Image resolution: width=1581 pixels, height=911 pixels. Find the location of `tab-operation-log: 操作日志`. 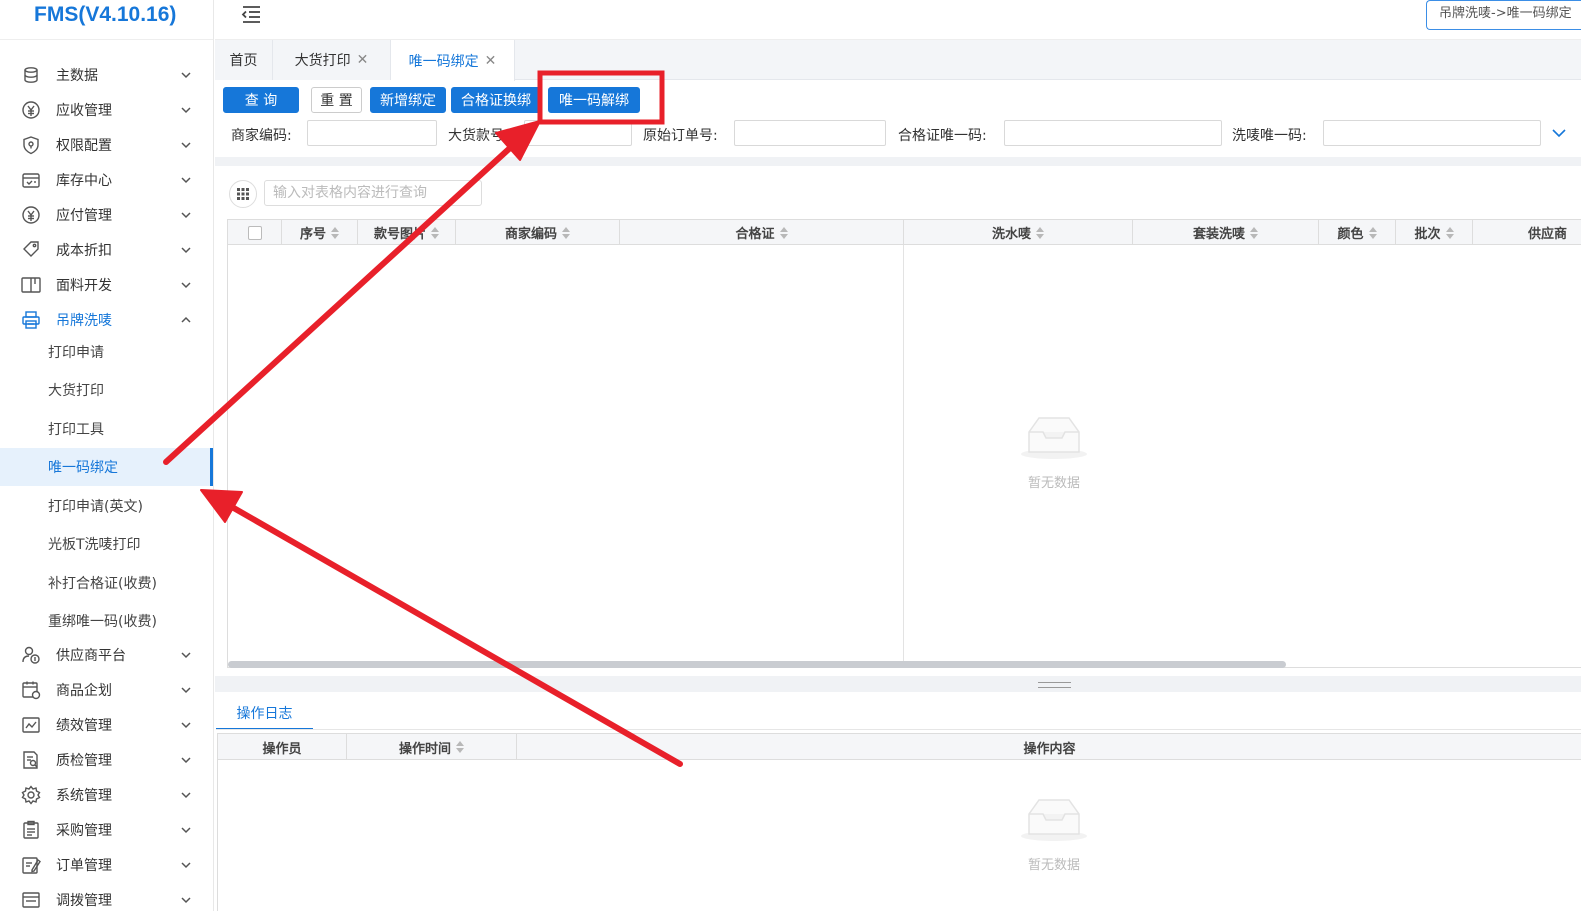

tab-operation-log: 操作日志 is located at coordinates (264, 714).